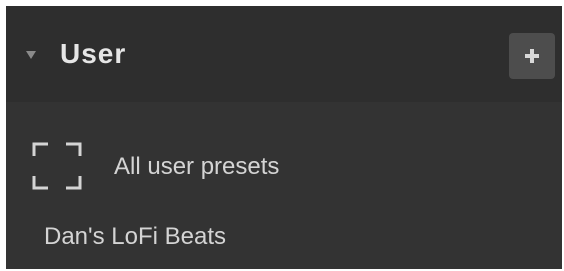 The width and height of the screenshot is (564, 271). I want to click on preset-item: Dan's LoFi Beats, so click(135, 237).